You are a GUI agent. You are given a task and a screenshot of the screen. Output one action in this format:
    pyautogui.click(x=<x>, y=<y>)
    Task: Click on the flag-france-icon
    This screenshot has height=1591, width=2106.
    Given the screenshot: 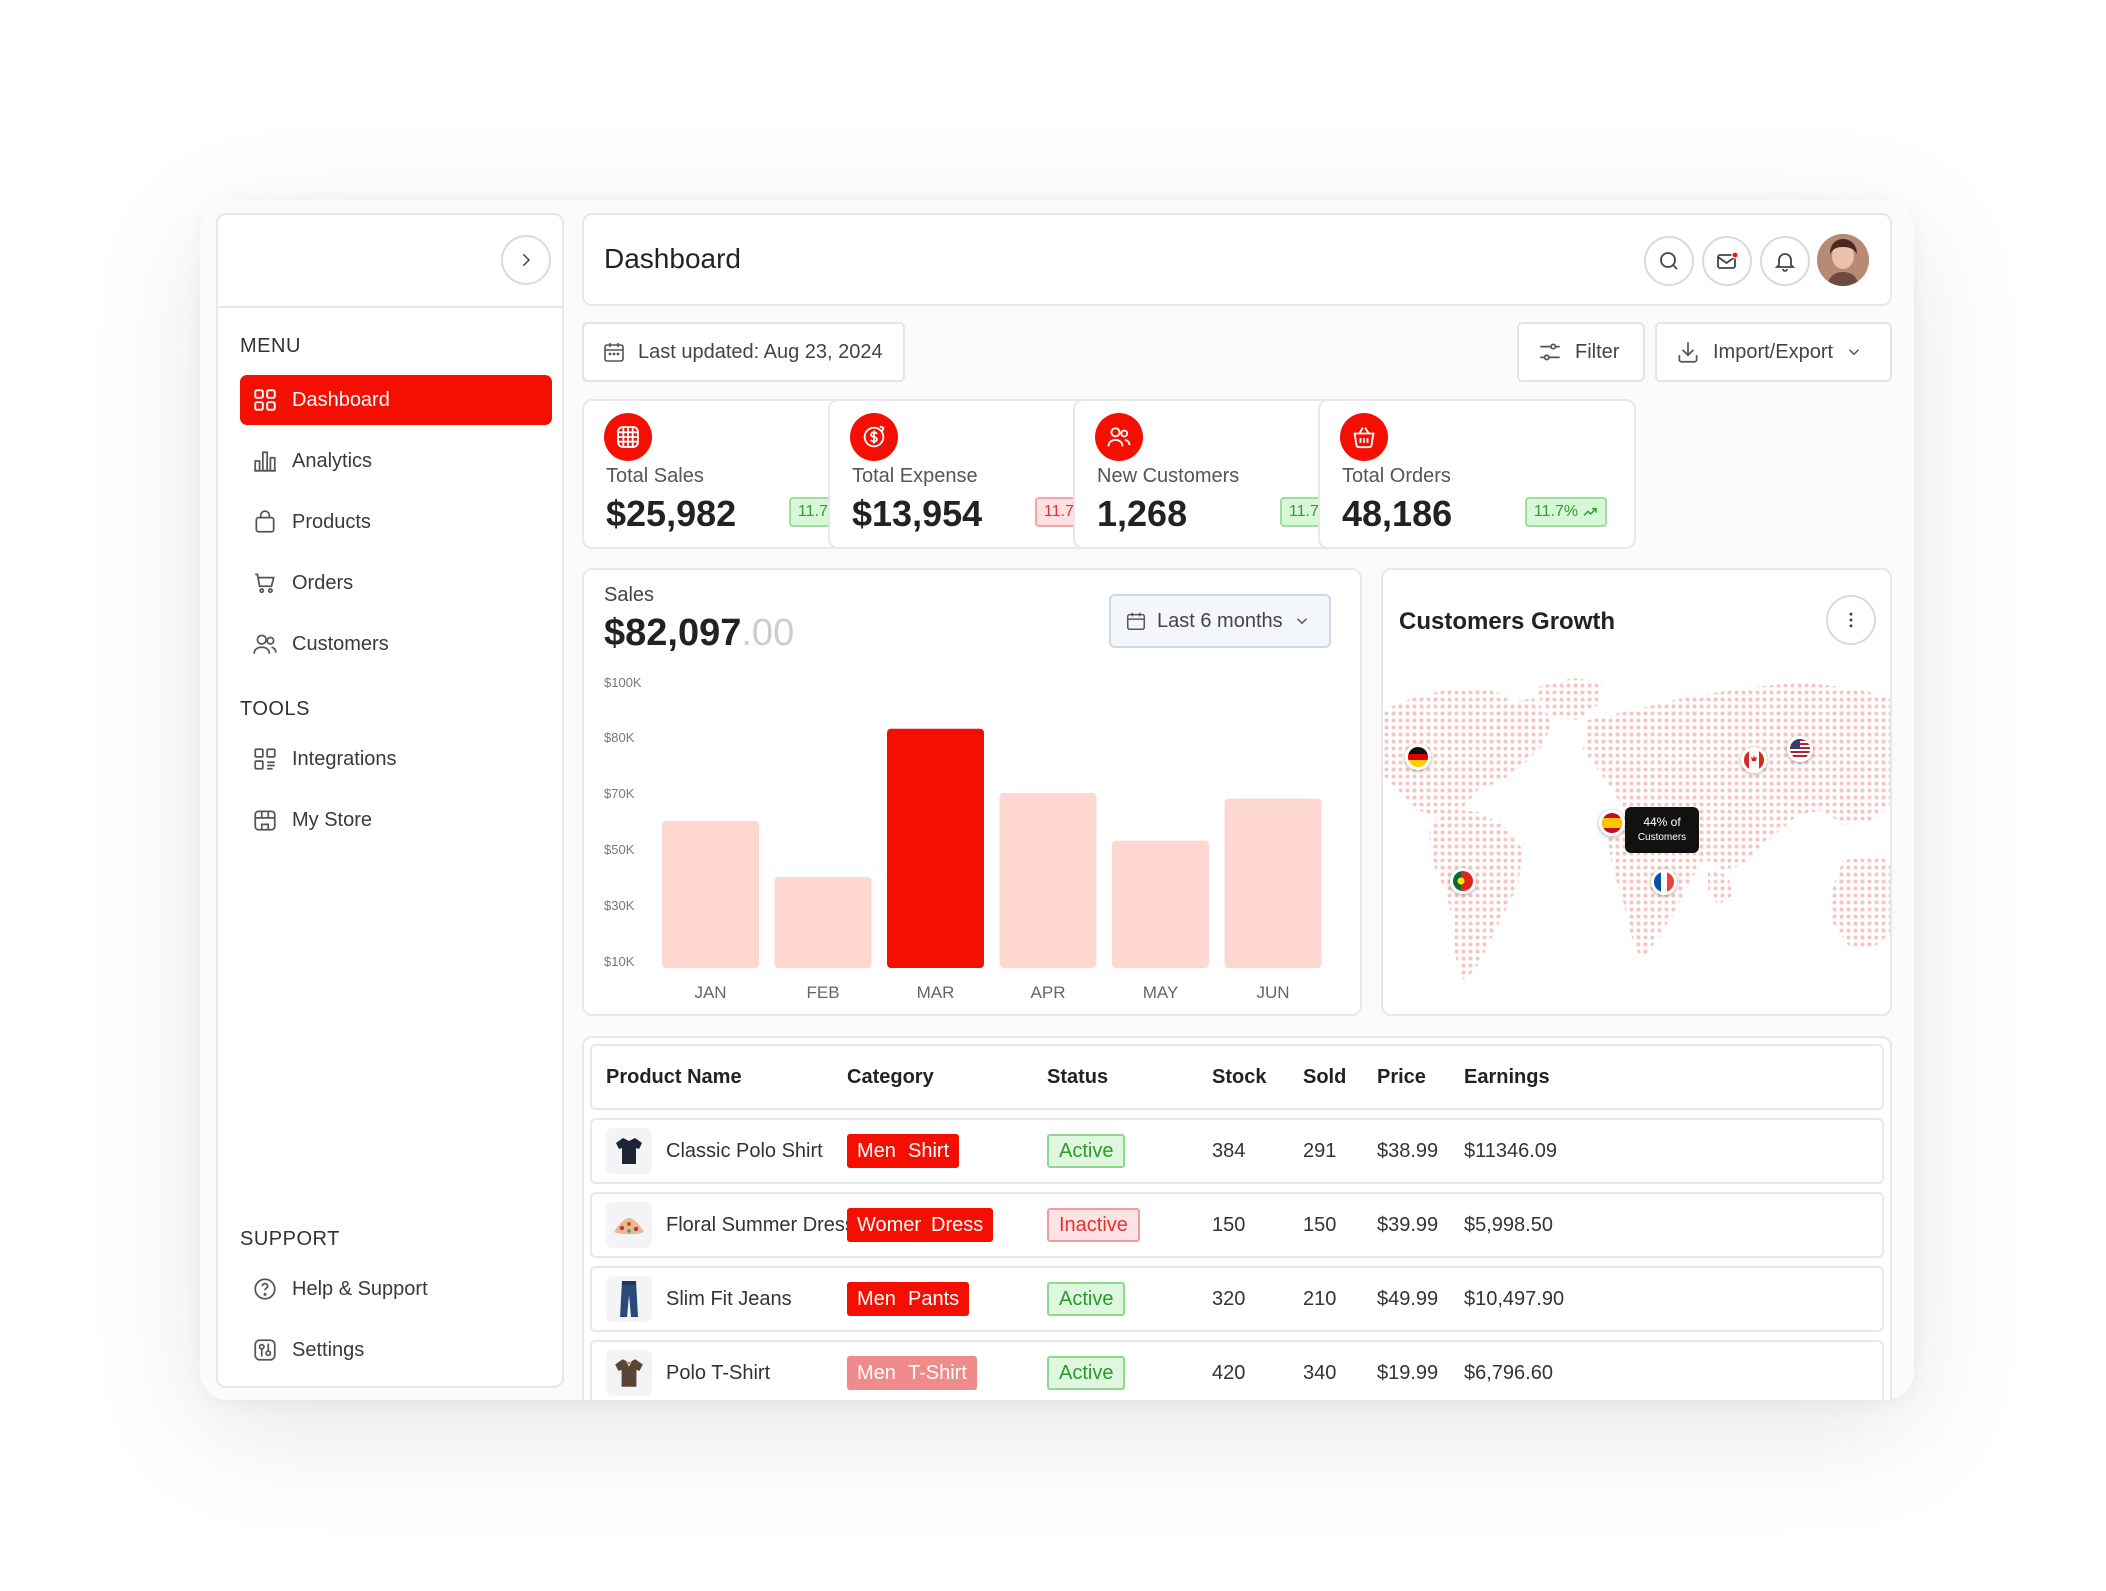 What is the action you would take?
    pyautogui.click(x=1664, y=882)
    